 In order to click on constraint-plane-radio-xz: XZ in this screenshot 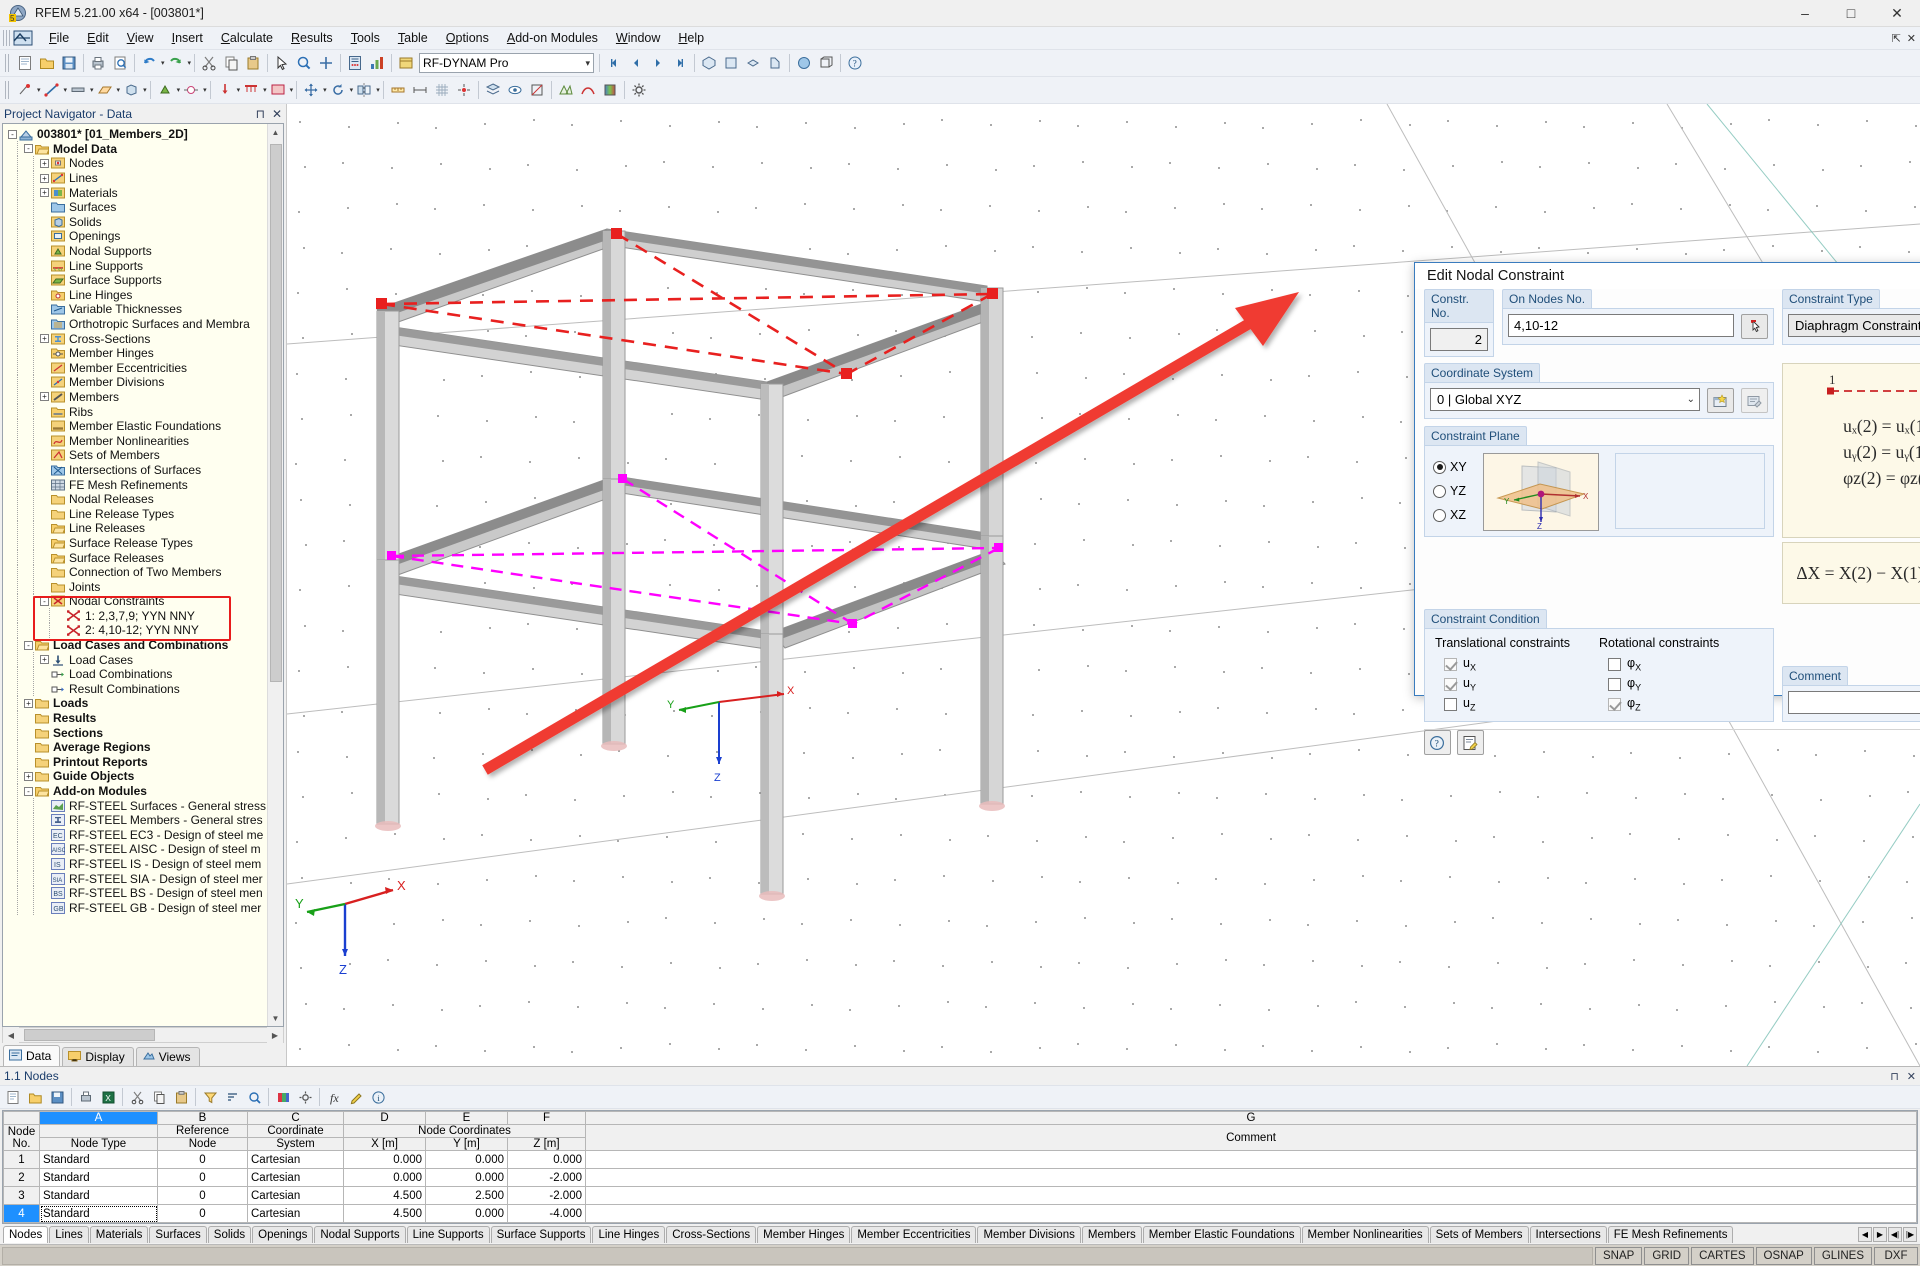, I will do `click(1450, 515)`.